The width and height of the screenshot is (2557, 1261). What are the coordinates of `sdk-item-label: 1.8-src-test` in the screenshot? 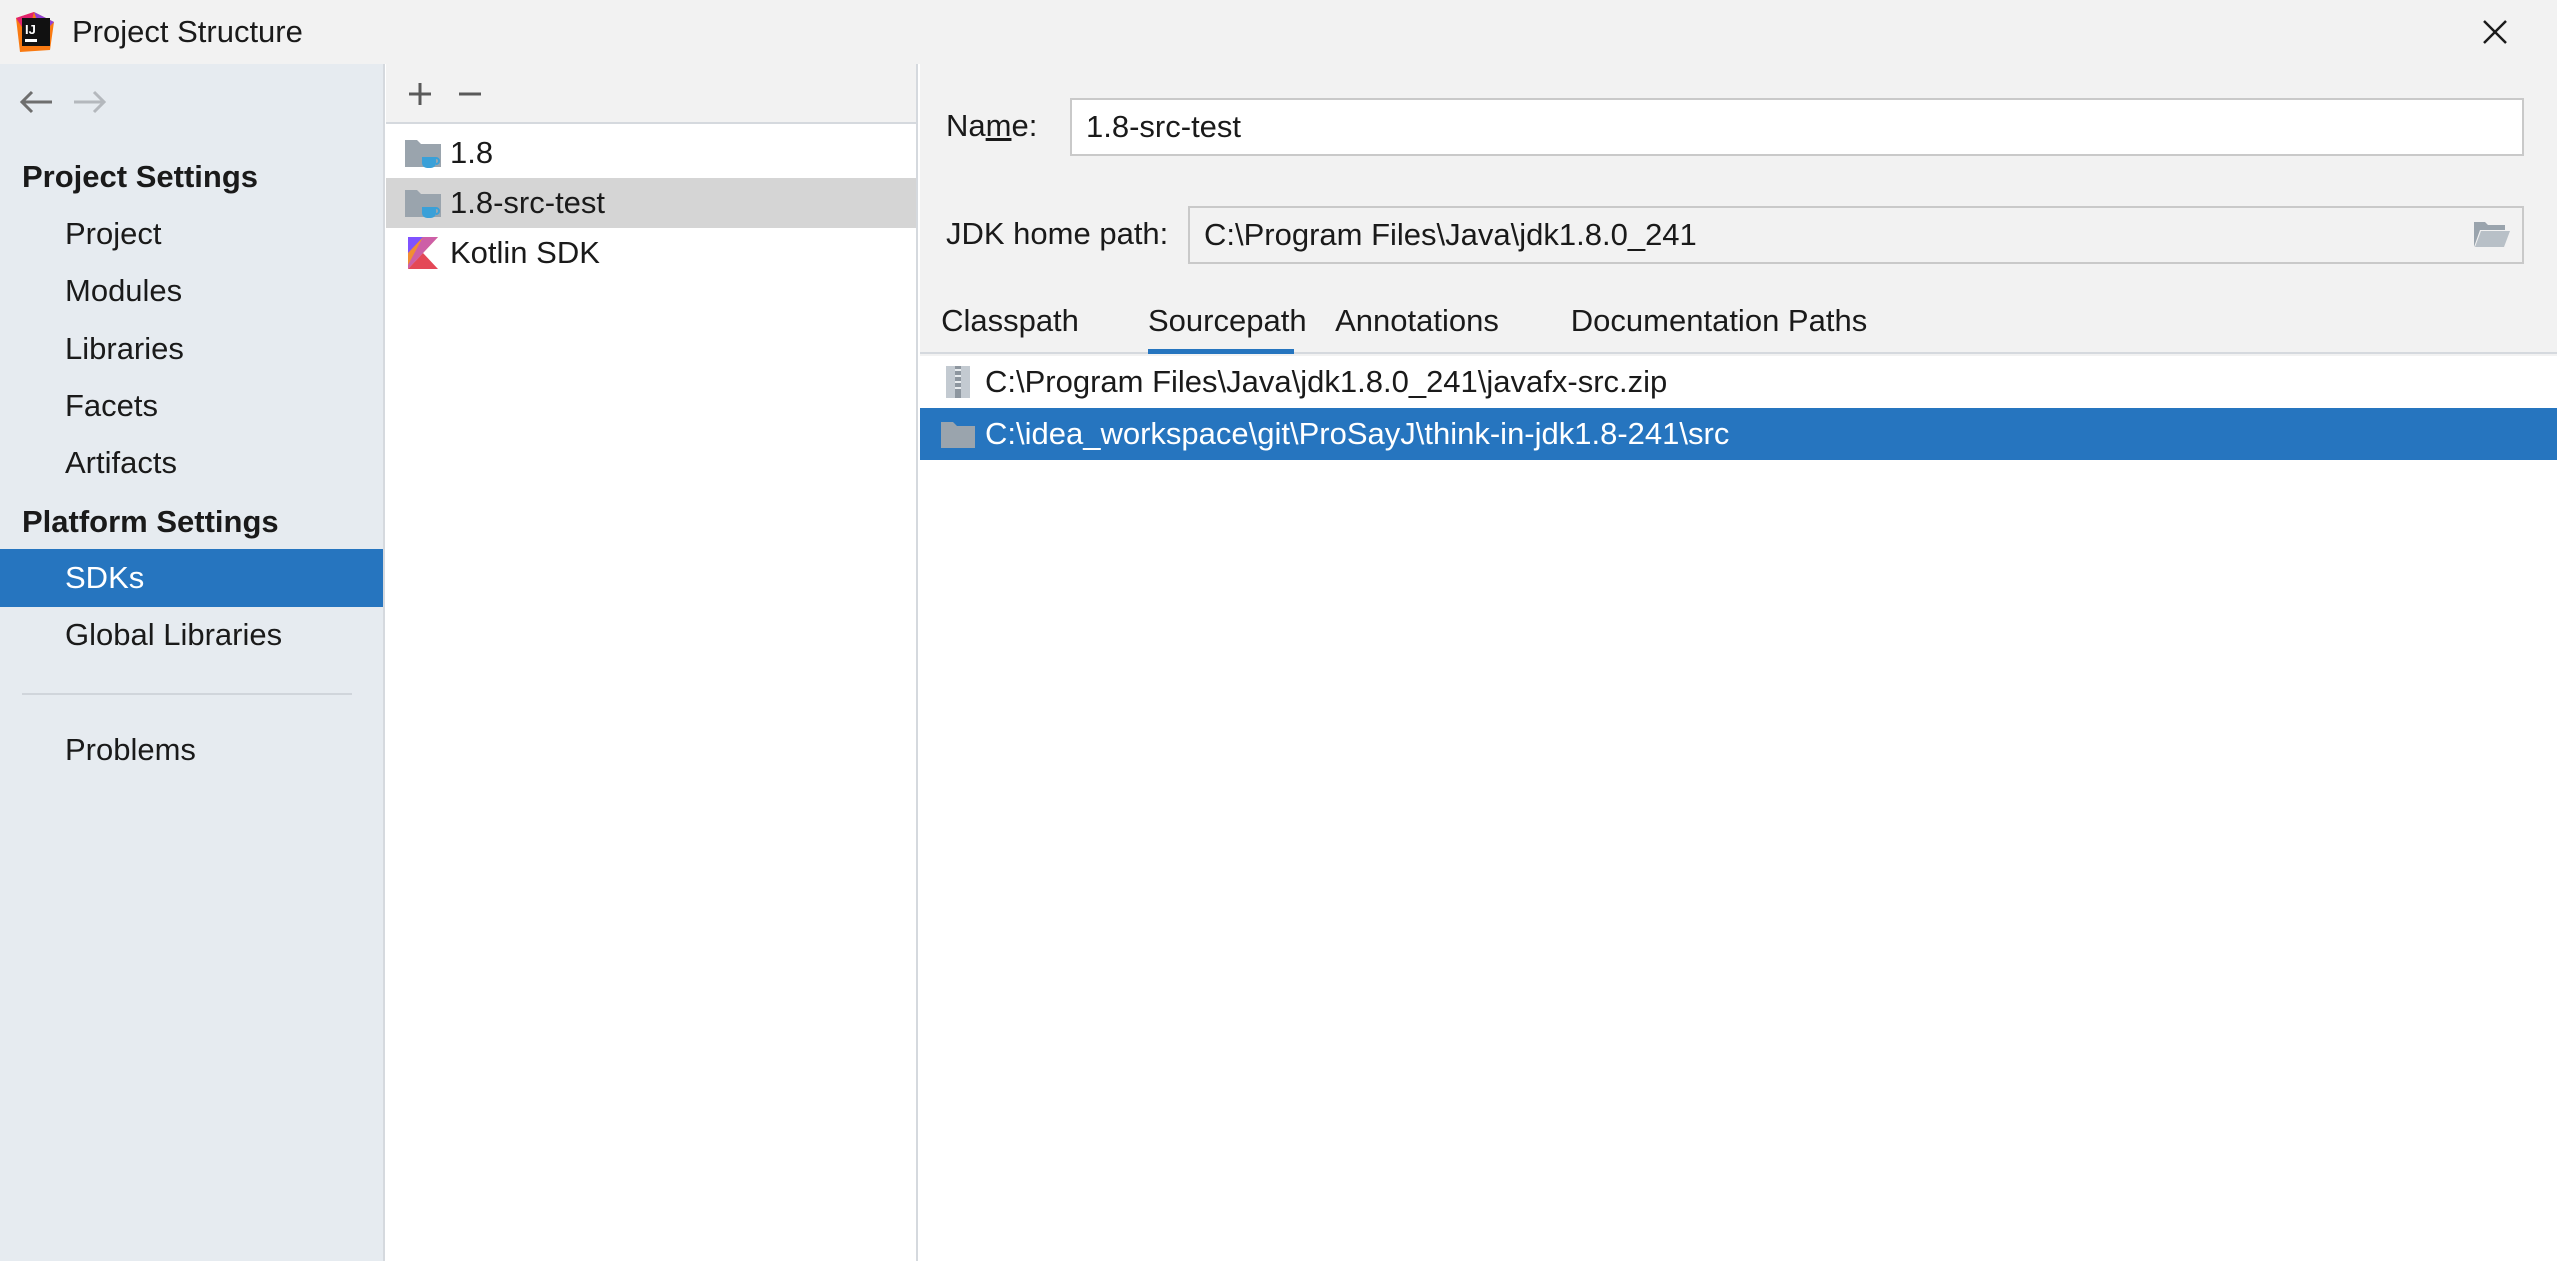 It's located at (528, 202).